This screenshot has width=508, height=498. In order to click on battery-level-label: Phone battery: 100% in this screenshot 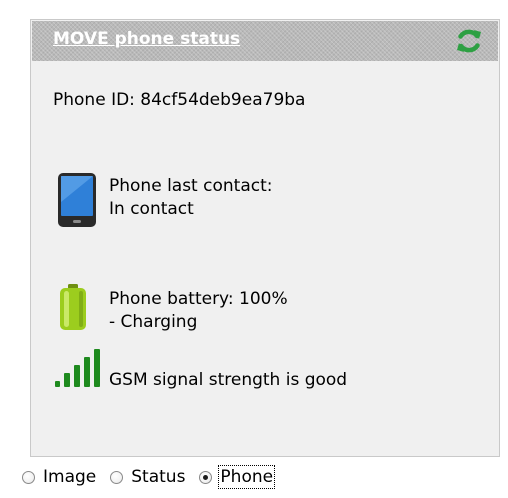, I will do `click(198, 299)`.